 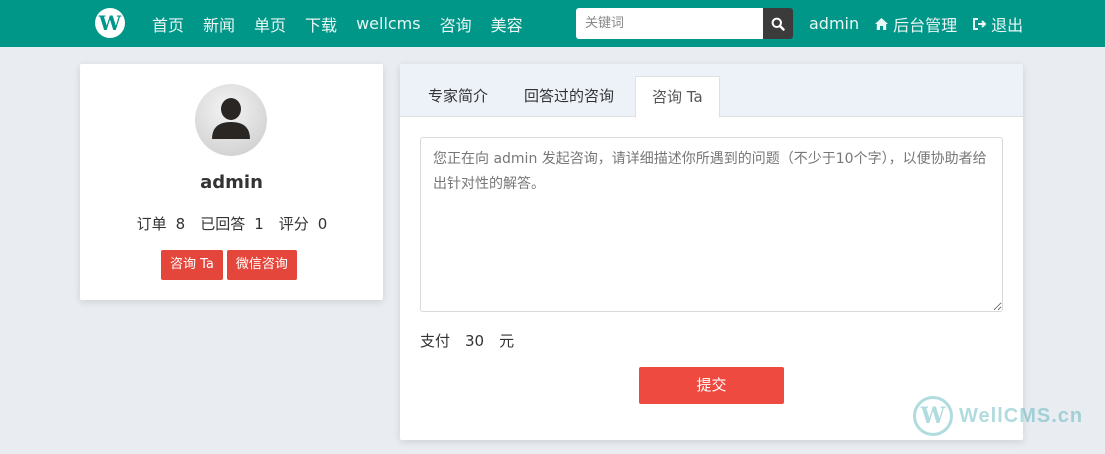 I want to click on stat-value-orders: 8, so click(x=180, y=224).